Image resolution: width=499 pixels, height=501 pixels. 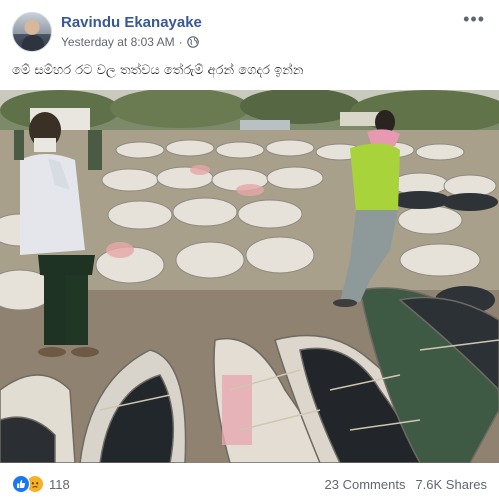 I want to click on reaction-count: 118, so click(x=59, y=484).